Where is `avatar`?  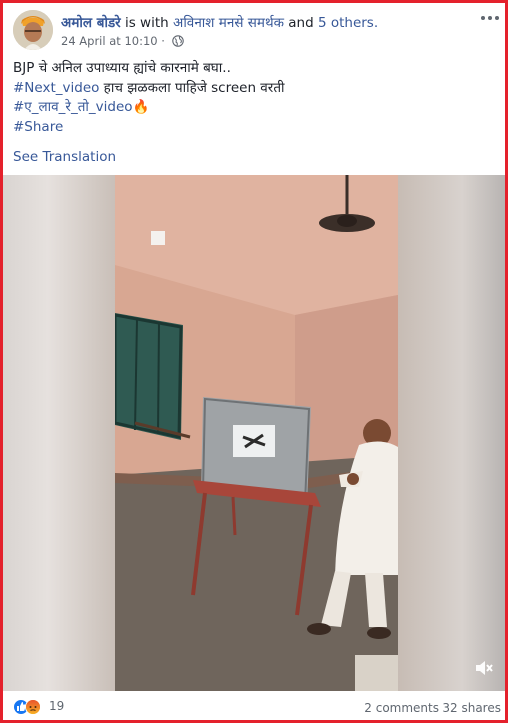
avatar is located at coordinates (33, 30).